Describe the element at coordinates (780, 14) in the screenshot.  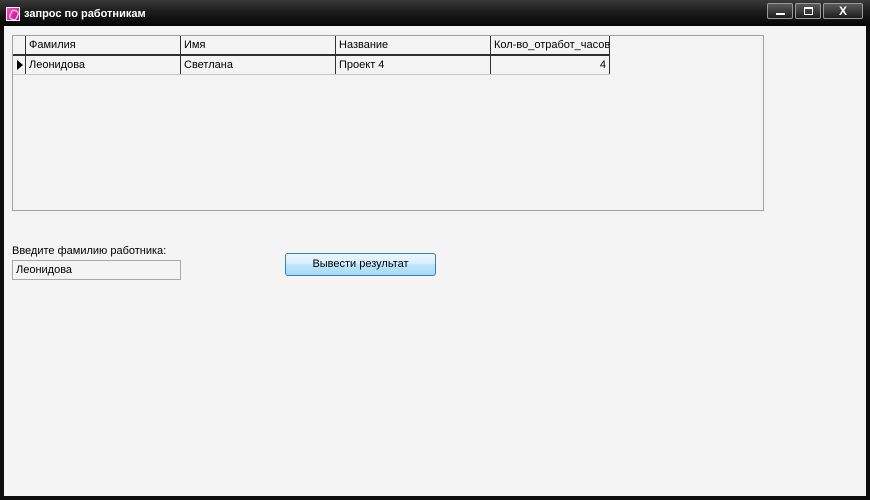
I see `minimize-icon` at that location.